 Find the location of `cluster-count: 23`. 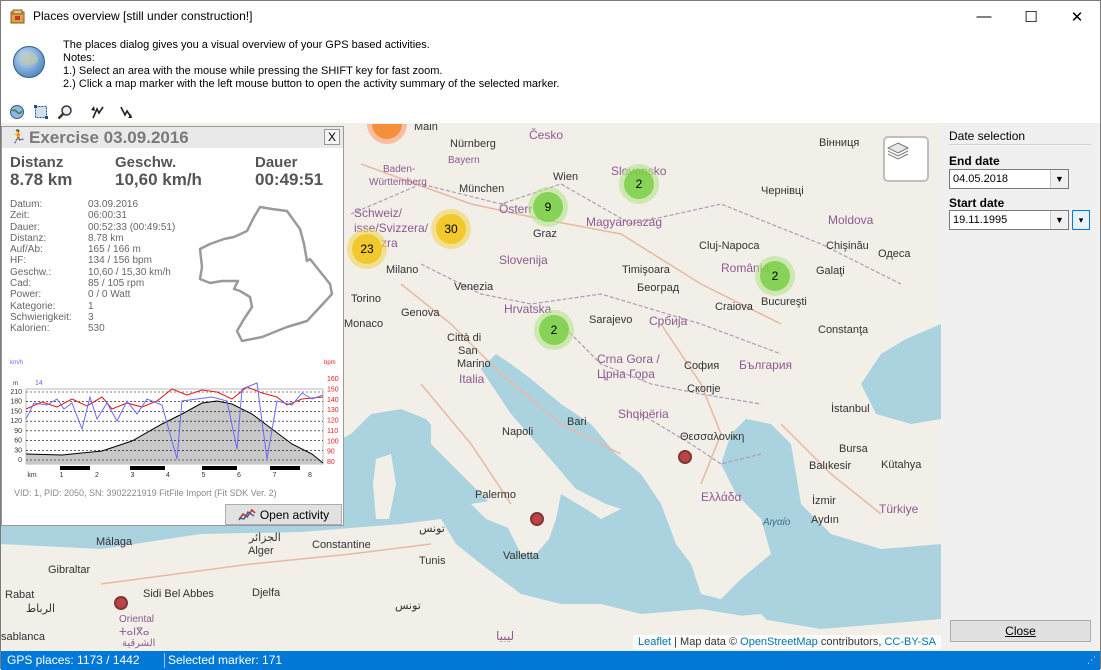

cluster-count: 23 is located at coordinates (367, 249).